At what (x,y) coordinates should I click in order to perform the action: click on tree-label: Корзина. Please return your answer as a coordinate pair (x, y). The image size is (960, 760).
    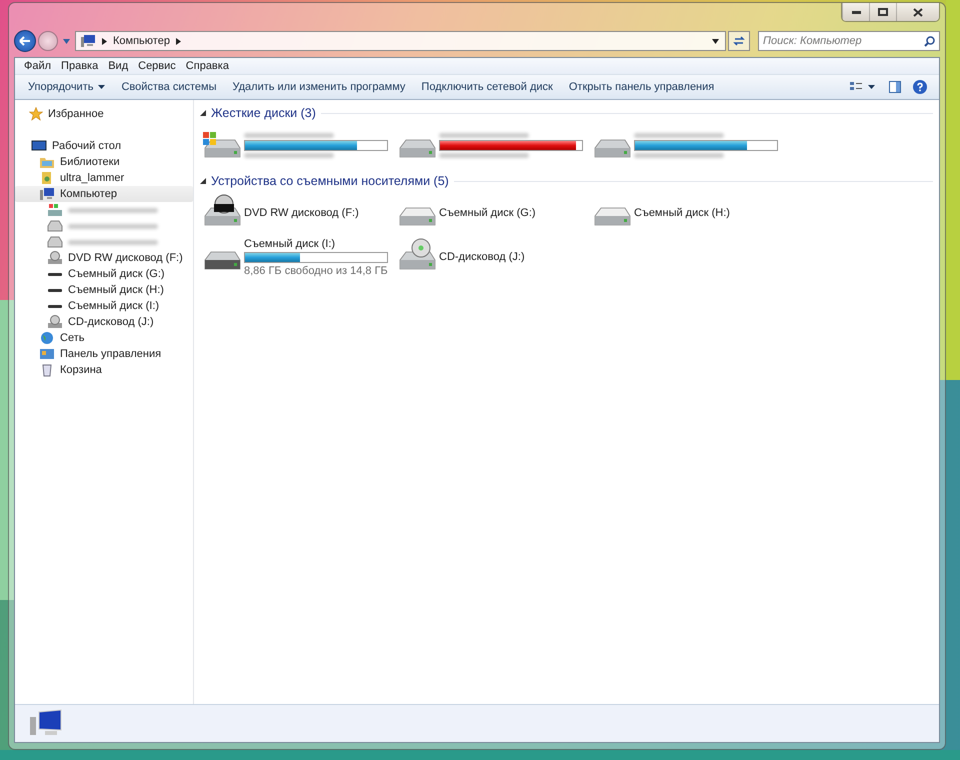
    Looking at the image, I should click on (81, 370).